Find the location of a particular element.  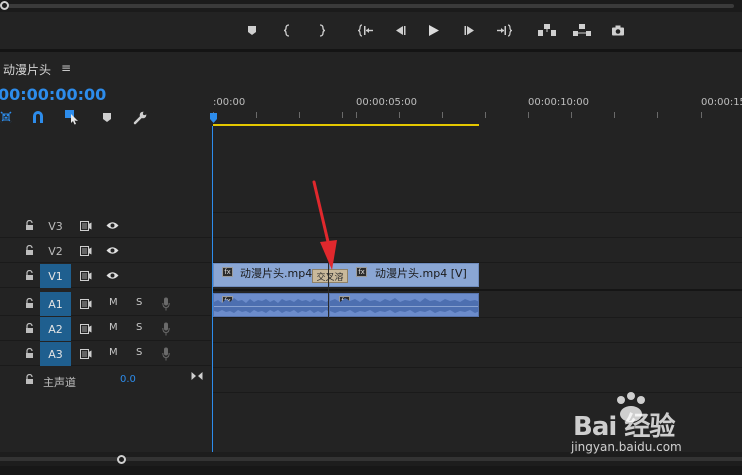

clip-name: 动漫片头.mp4 is located at coordinates (276, 273).